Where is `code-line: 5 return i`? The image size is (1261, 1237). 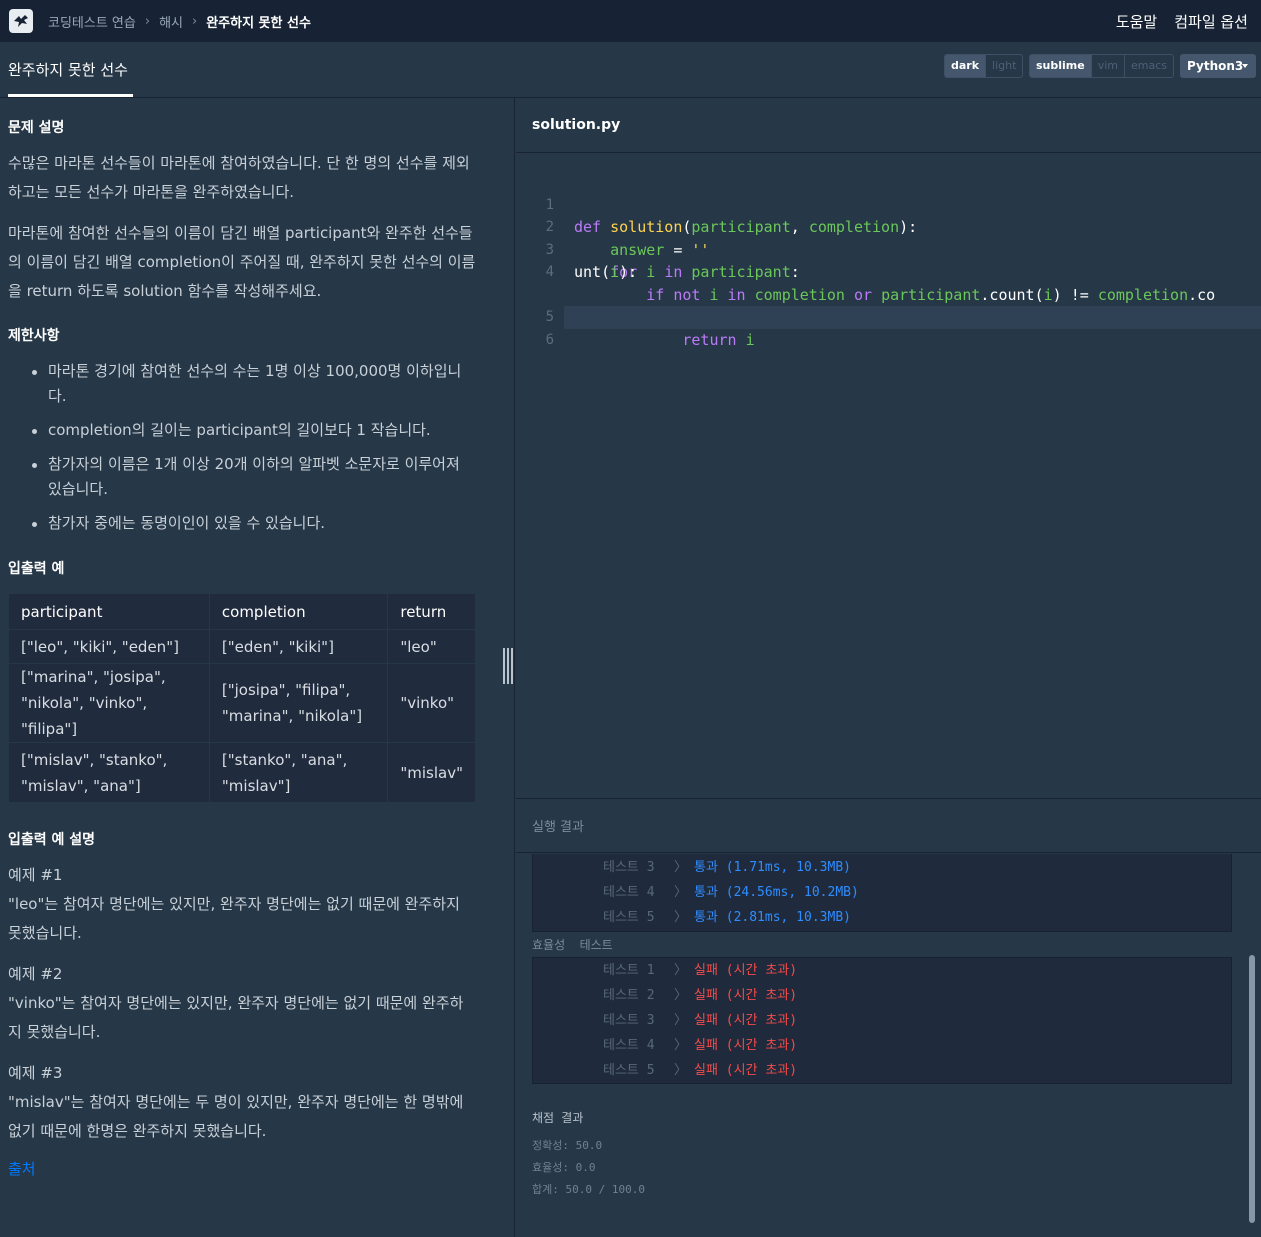
code-line: 5 return i is located at coordinates (888, 316).